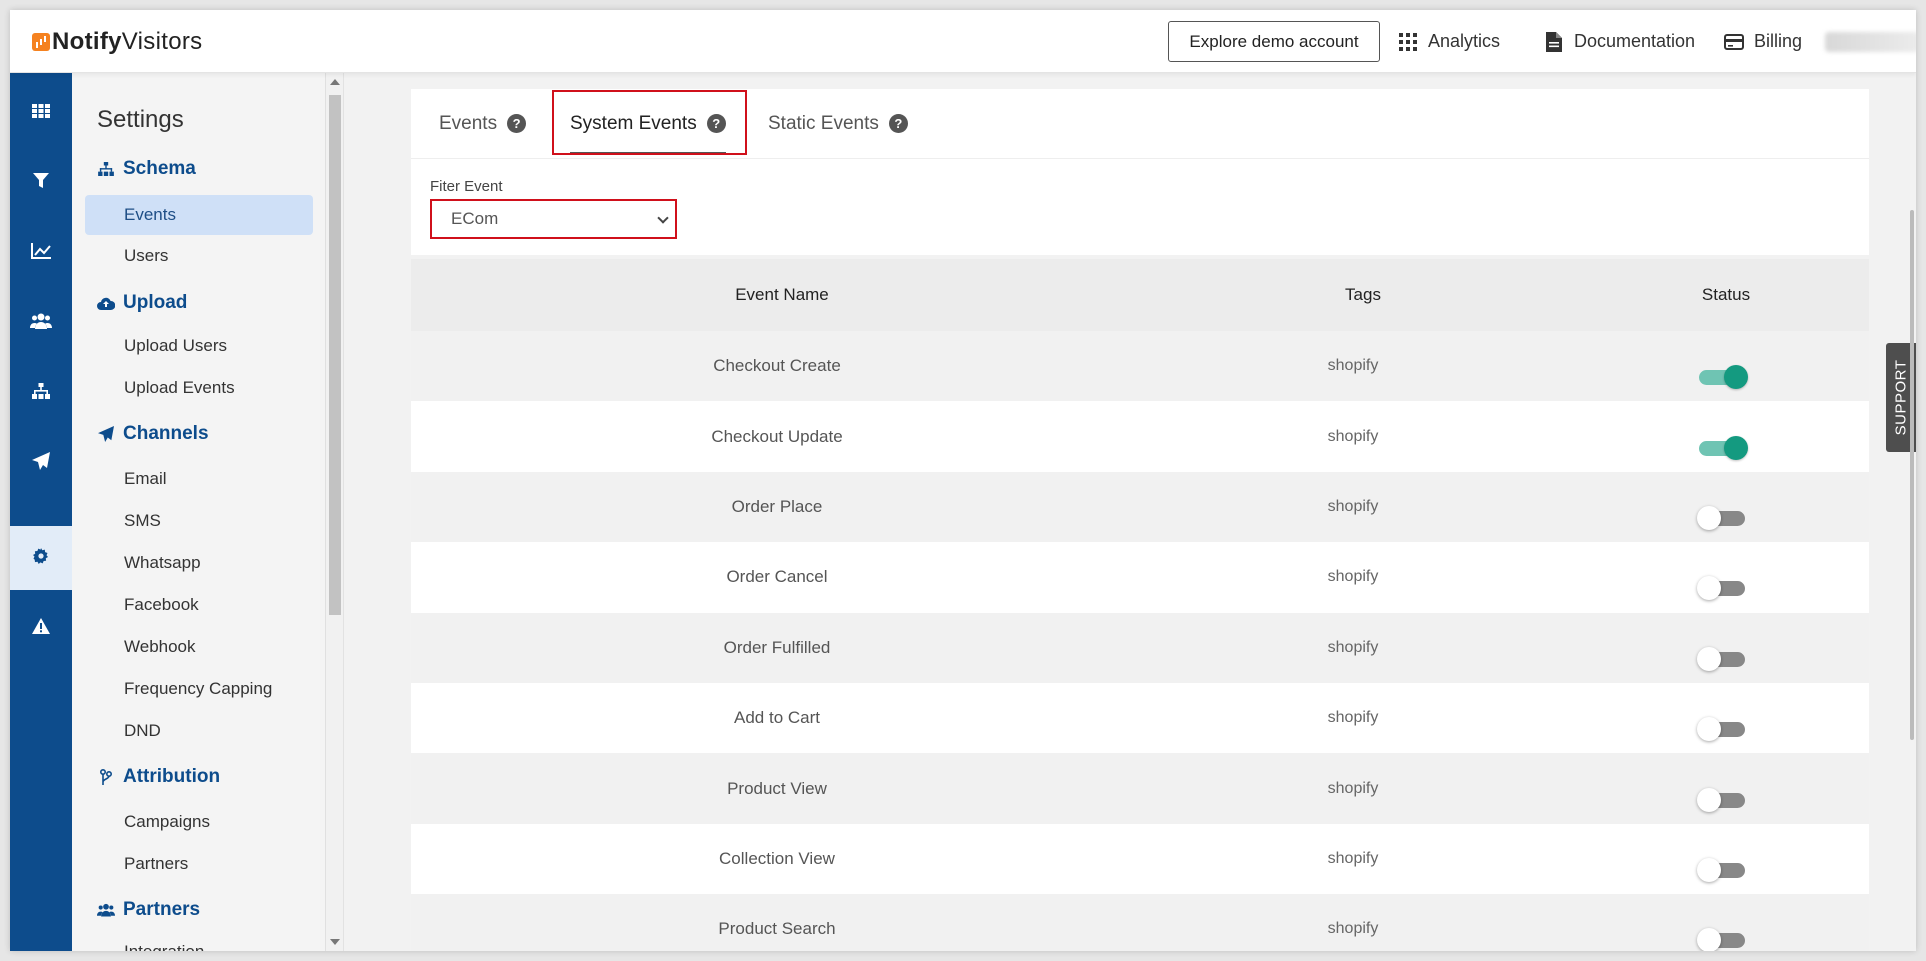  Describe the element at coordinates (1140, 295) in the screenshot. I see `table-header: Event Name Tags Status` at that location.